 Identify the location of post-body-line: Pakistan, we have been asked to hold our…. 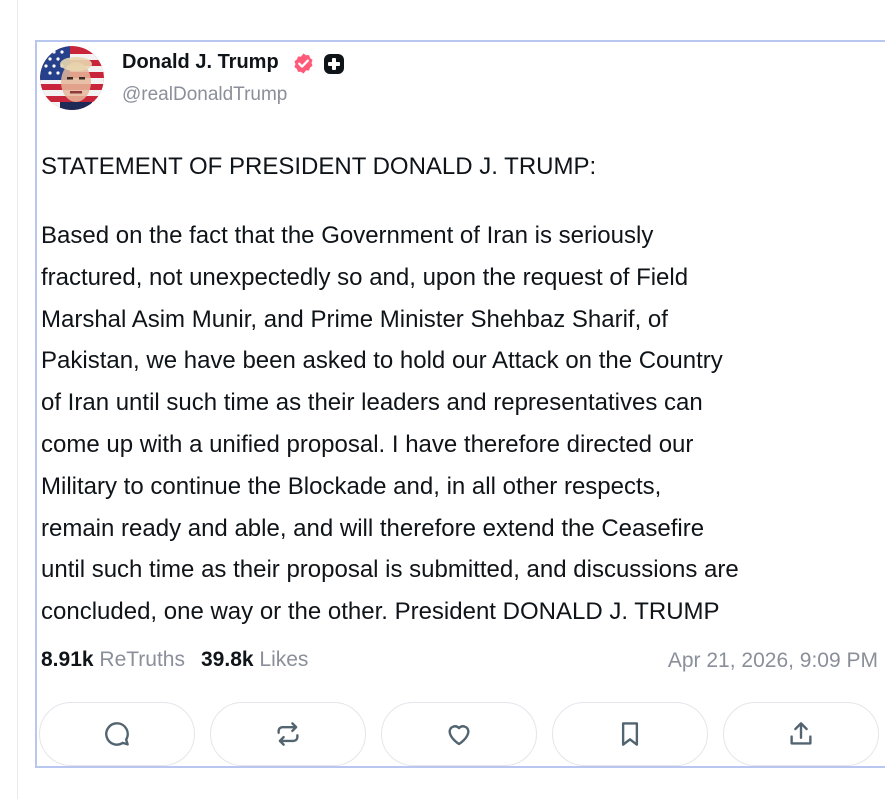
(382, 361).